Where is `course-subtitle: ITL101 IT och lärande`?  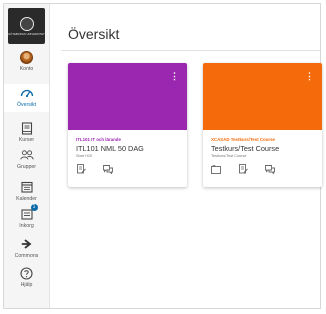 course-subtitle: ITL101 IT och lärande is located at coordinates (98, 139).